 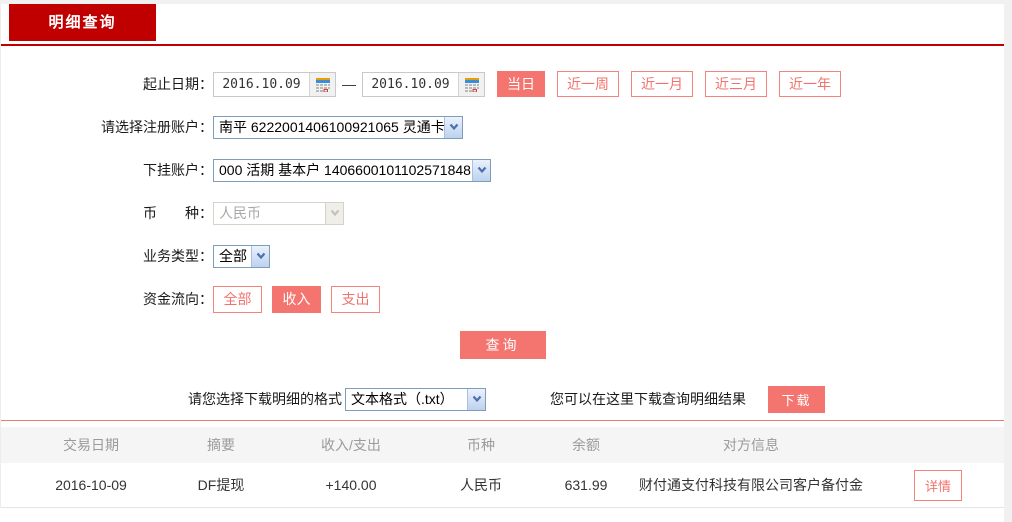 What do you see at coordinates (221, 445) in the screenshot?
I see `header-summary: 摘要` at bounding box center [221, 445].